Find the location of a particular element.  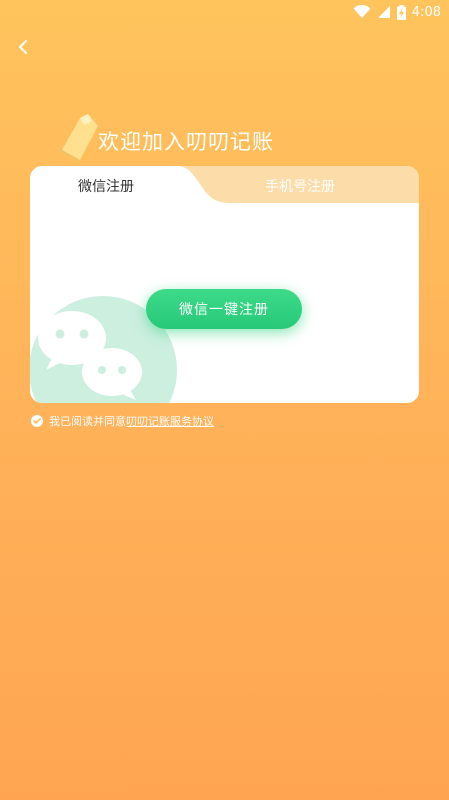

back-arrow-icon is located at coordinates (23, 47).